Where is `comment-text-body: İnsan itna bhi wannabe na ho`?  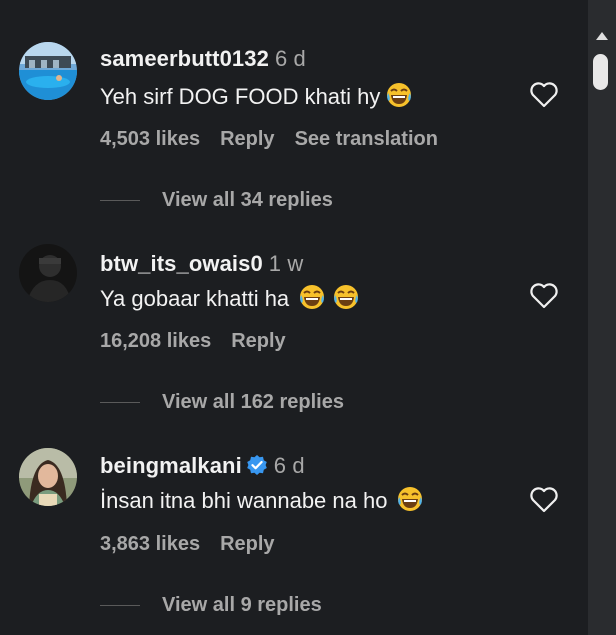
comment-text-body: İnsan itna bhi wannabe na ho is located at coordinates (244, 500).